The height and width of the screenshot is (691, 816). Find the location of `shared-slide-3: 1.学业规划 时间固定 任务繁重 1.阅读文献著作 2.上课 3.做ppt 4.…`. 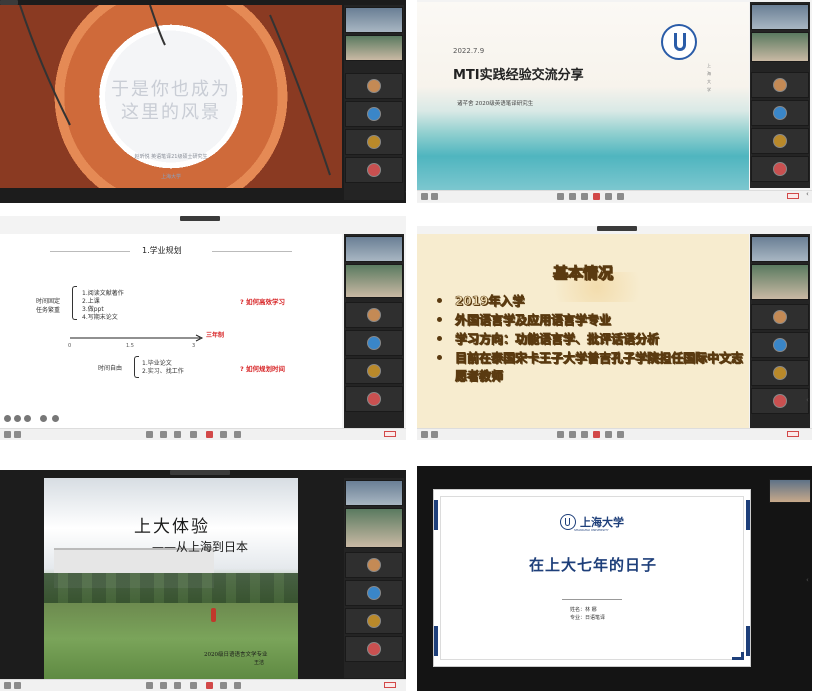

shared-slide-3: 1.学业规划 时间固定 任务繁重 1.阅读文献著作 2.上课 3.做ppt 4.… is located at coordinates (171, 331).